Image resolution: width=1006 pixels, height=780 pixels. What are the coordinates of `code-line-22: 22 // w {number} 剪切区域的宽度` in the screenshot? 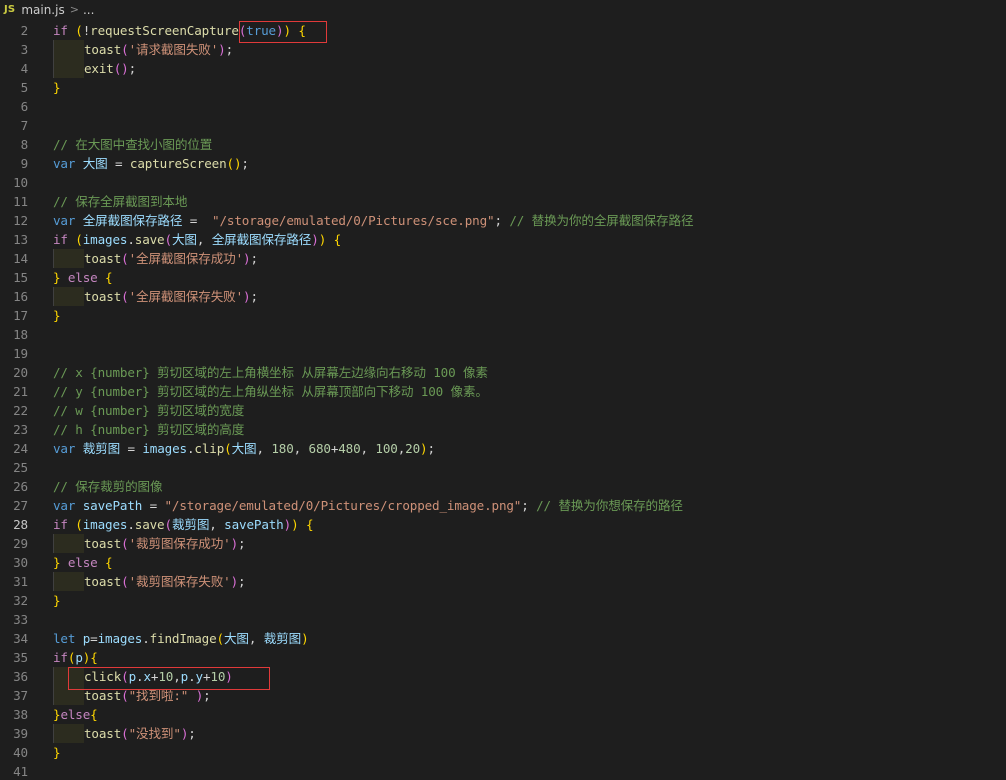 It's located at (503, 410).